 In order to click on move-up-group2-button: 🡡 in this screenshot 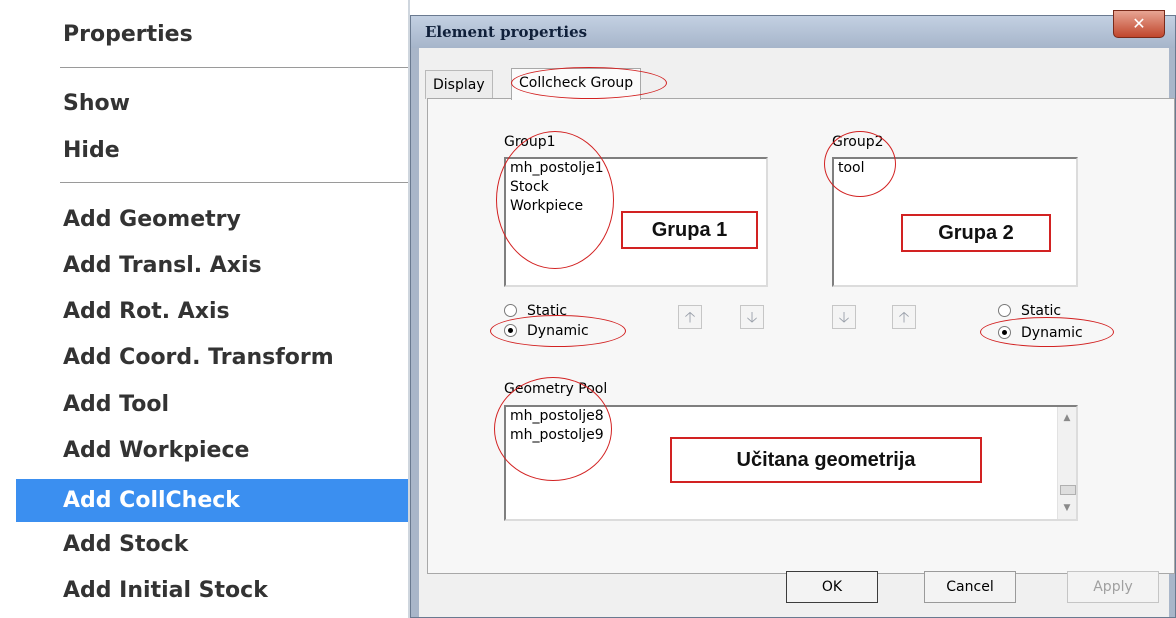, I will do `click(904, 317)`.